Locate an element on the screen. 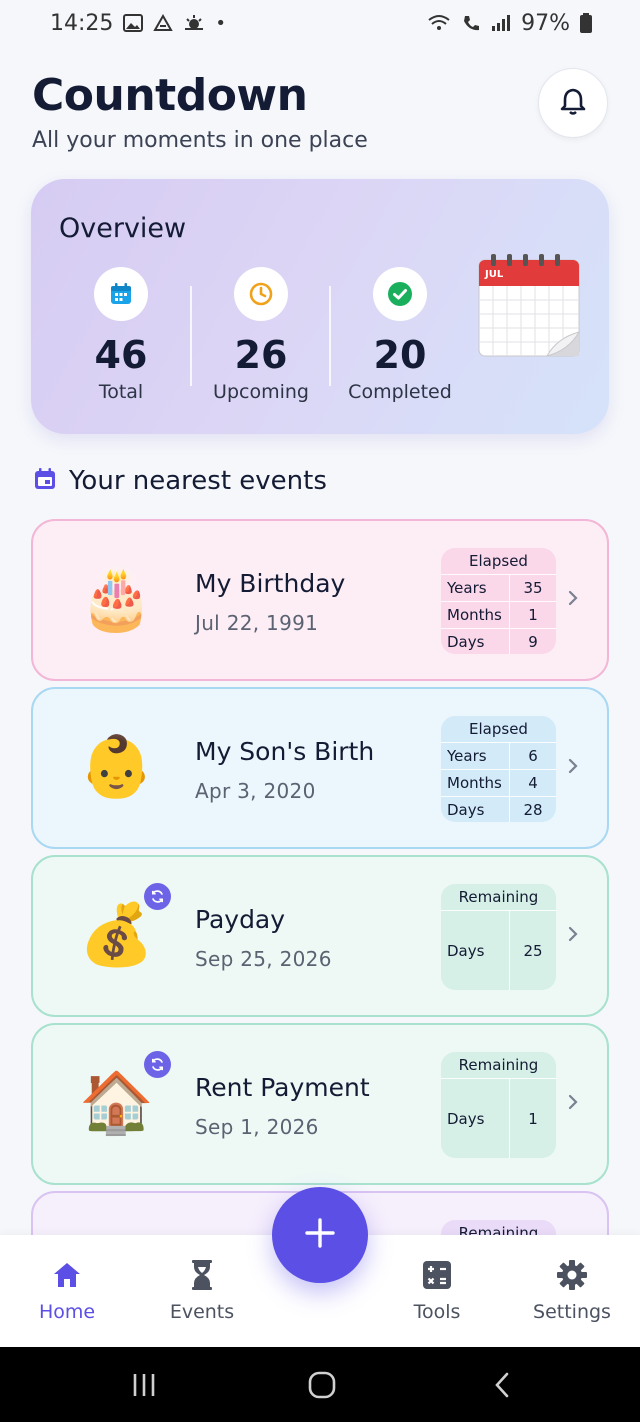  stat-completed-label: Completed is located at coordinates (400, 392).